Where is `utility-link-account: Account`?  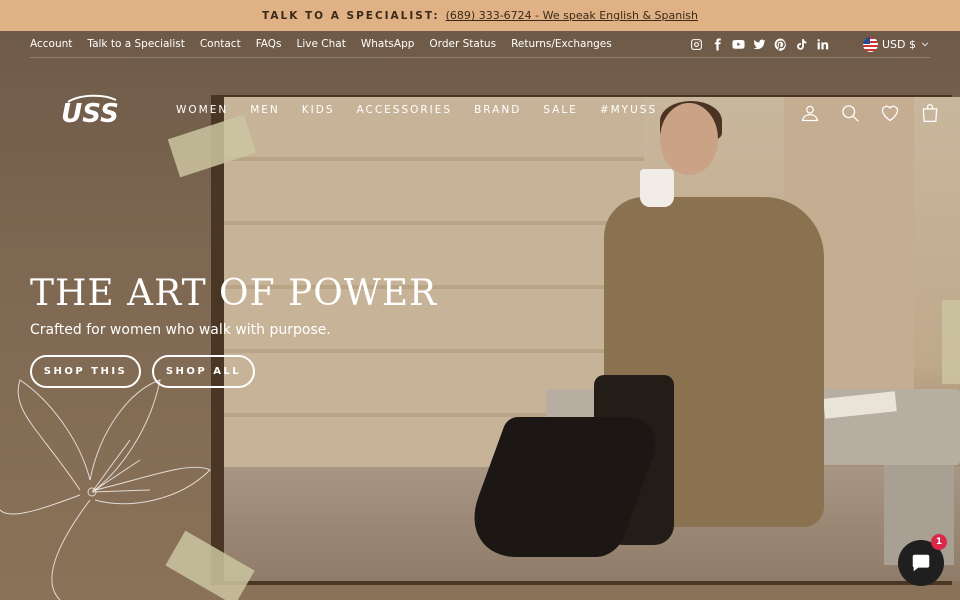 utility-link-account: Account is located at coordinates (51, 44).